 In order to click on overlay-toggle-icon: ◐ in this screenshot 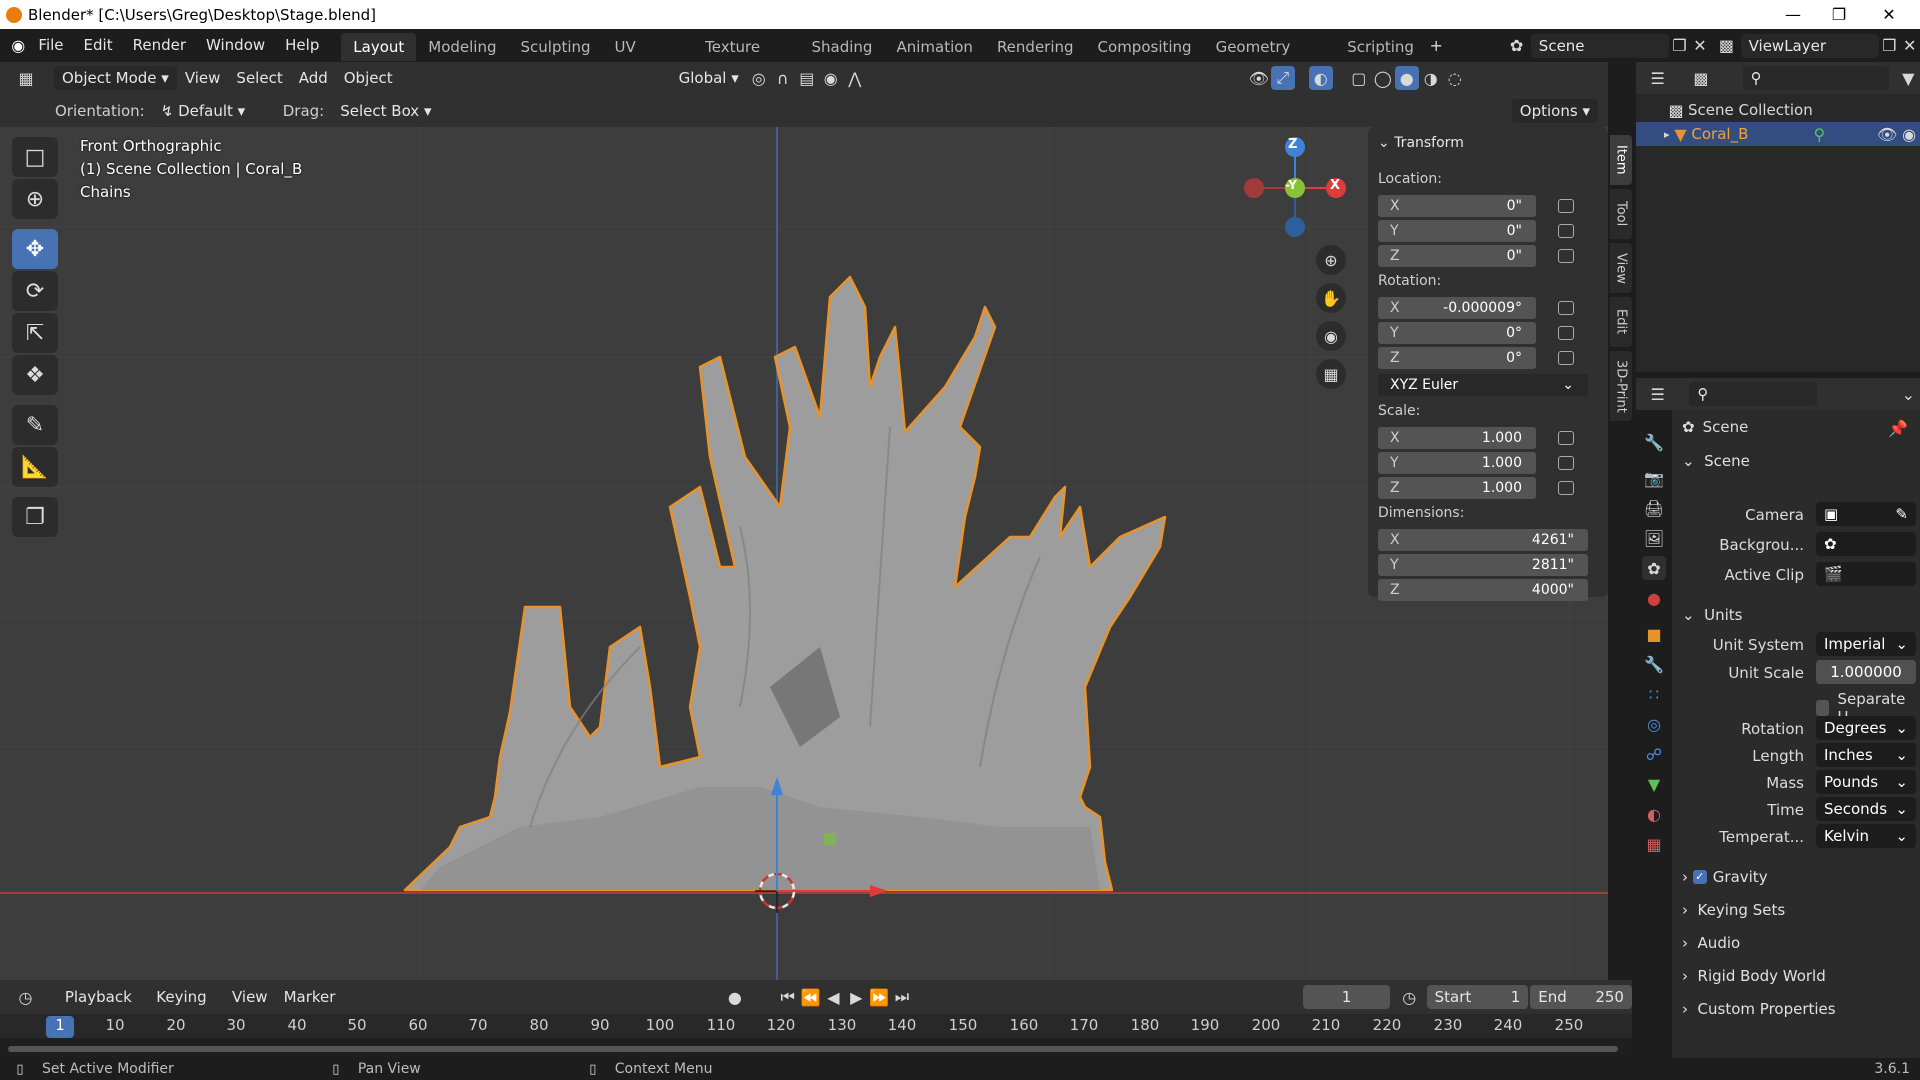, I will do `click(1320, 78)`.